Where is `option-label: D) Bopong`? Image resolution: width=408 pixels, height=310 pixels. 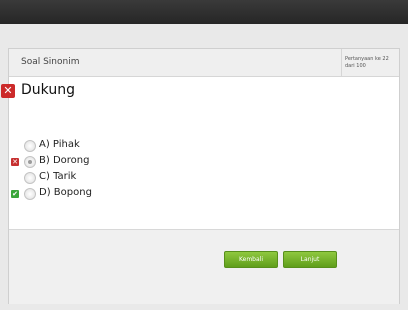 option-label: D) Bopong is located at coordinates (65, 192).